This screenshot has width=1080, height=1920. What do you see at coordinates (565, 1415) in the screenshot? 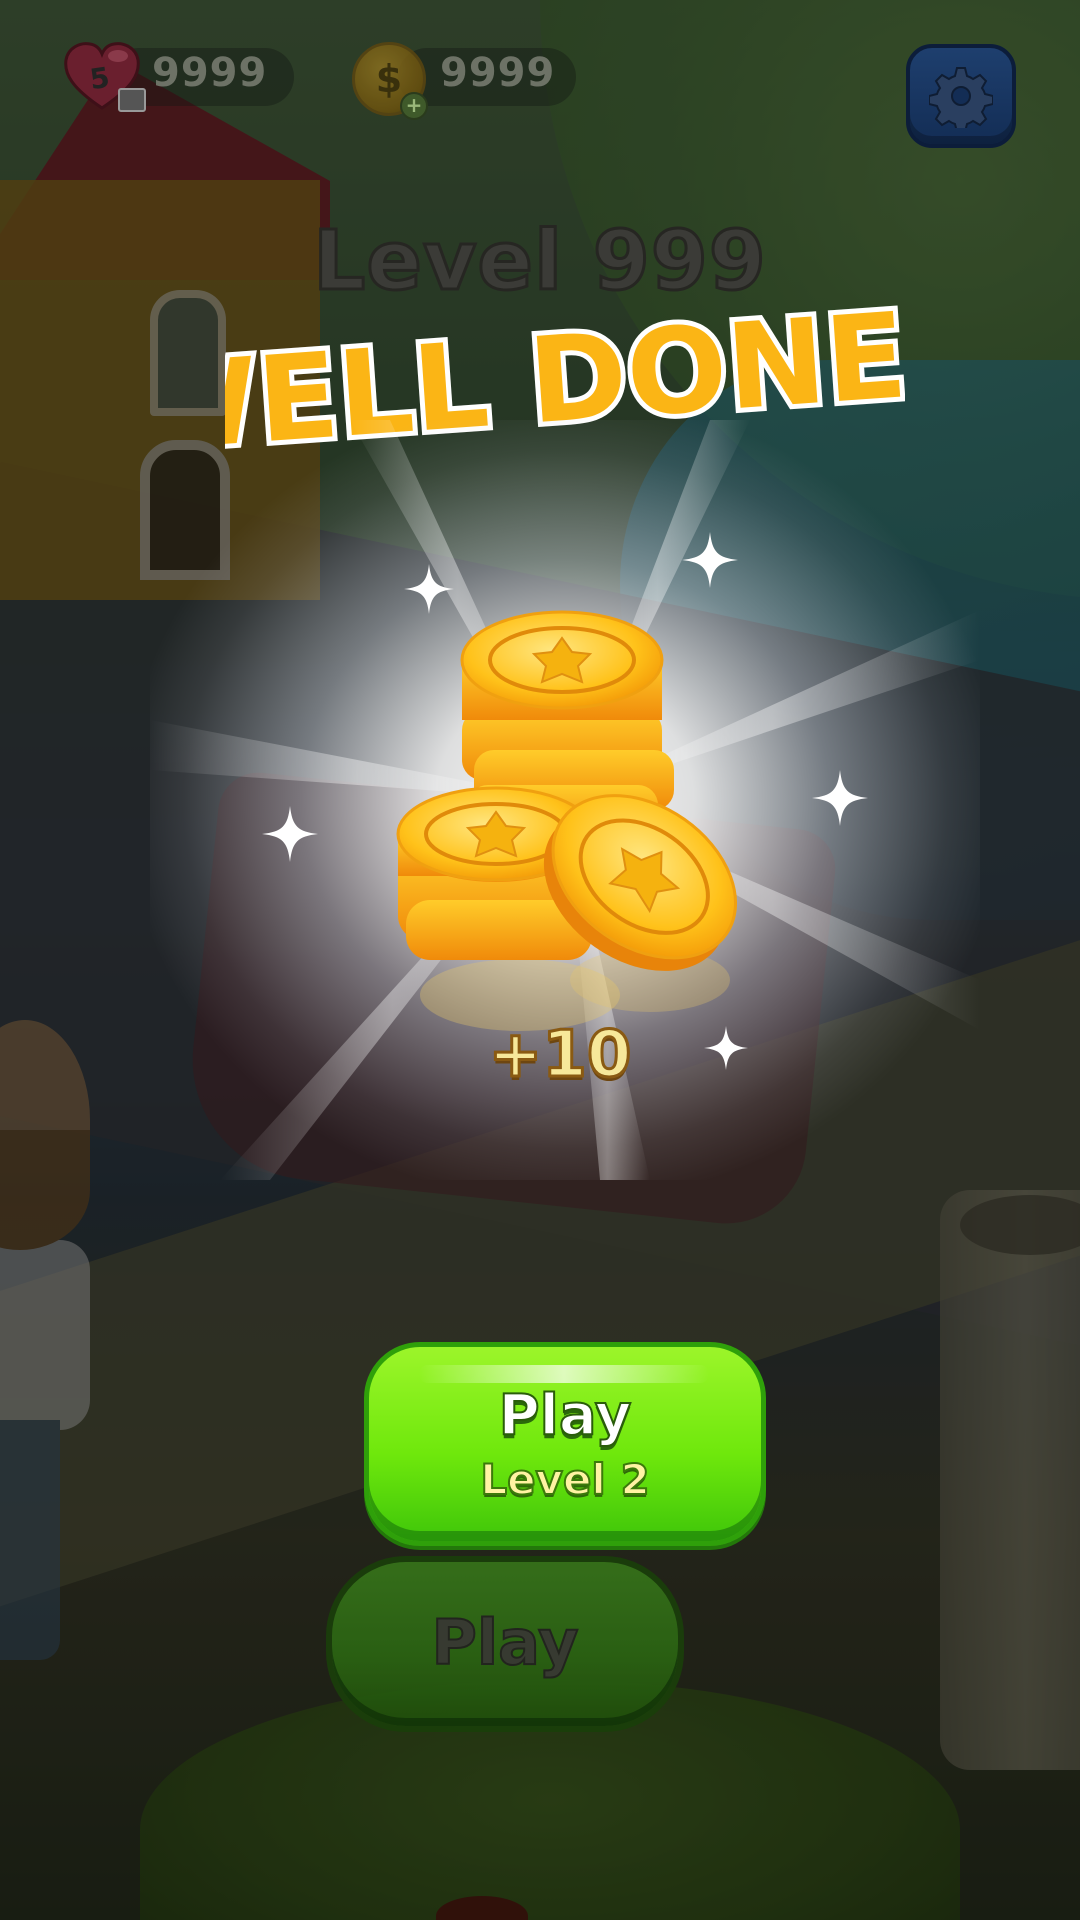
I see `play-next-label: Play` at bounding box center [565, 1415].